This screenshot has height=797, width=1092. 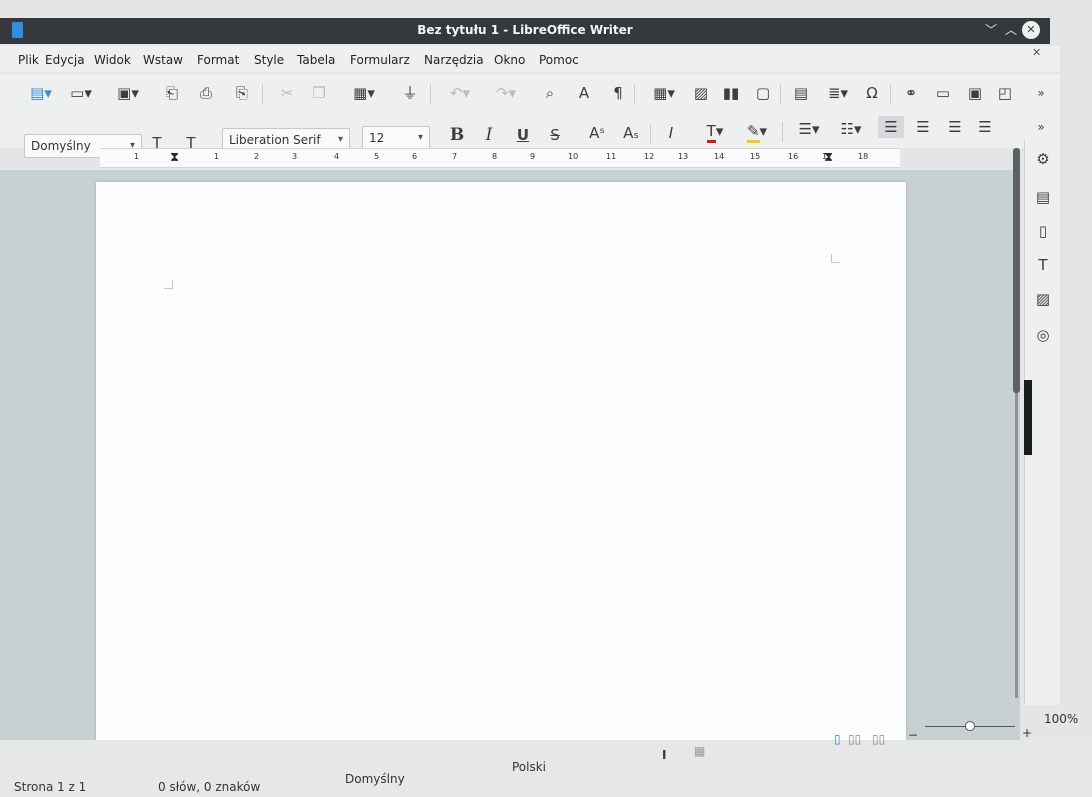 What do you see at coordinates (489, 135) in the screenshot?
I see `italic-icon: I` at bounding box center [489, 135].